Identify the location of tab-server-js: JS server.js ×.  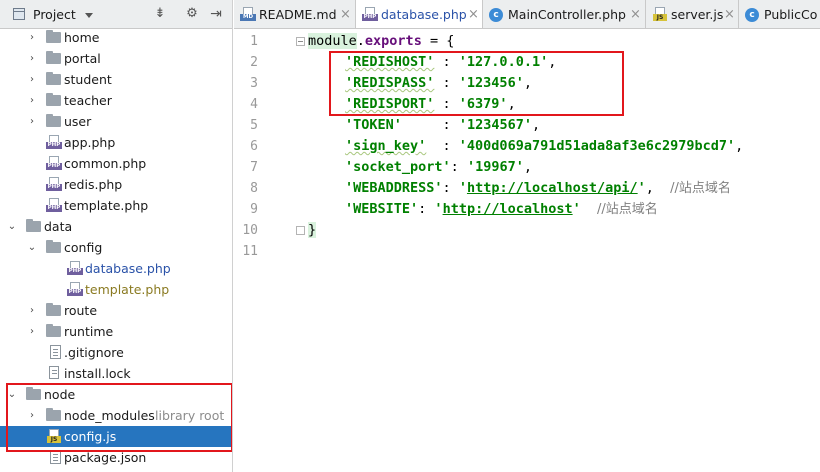
(692, 14).